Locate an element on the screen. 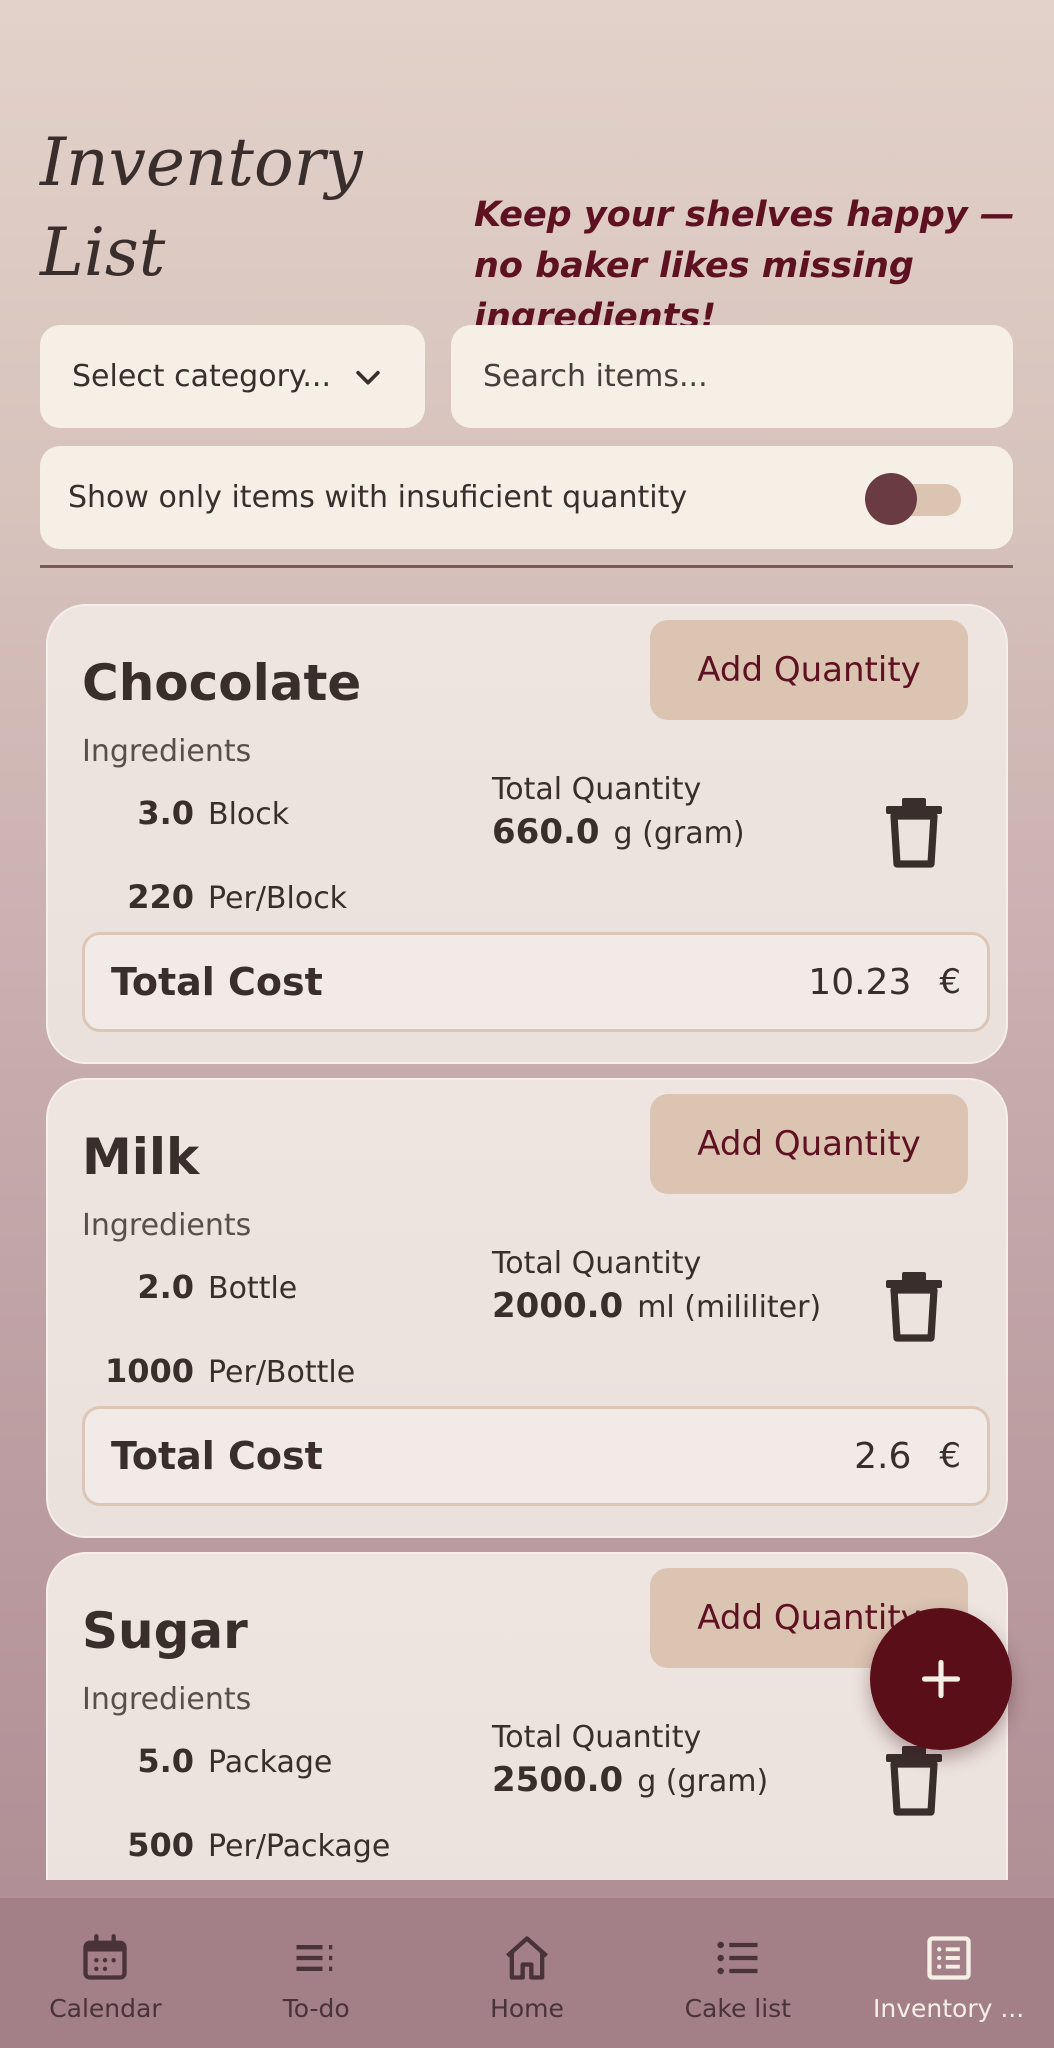 This screenshot has width=1054, height=2048. total-quantity-value: 660.0 is located at coordinates (546, 832).